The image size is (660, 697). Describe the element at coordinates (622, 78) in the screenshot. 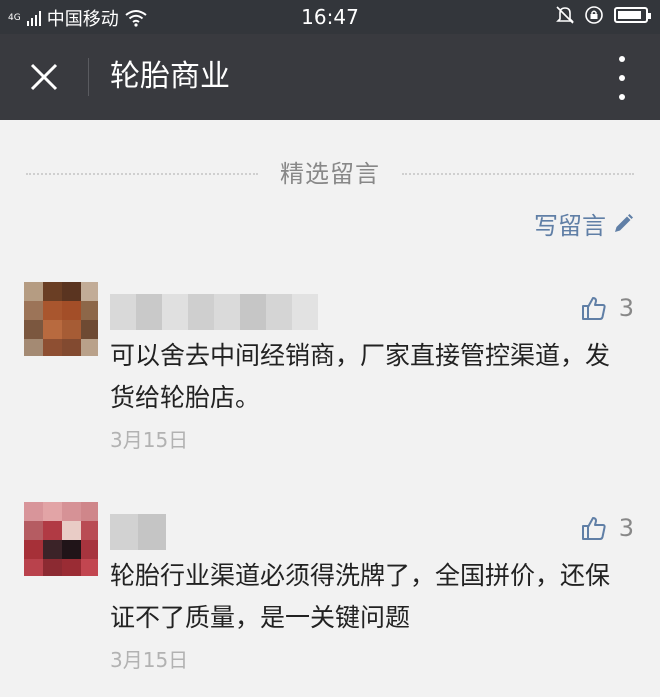

I see `more-button` at that location.